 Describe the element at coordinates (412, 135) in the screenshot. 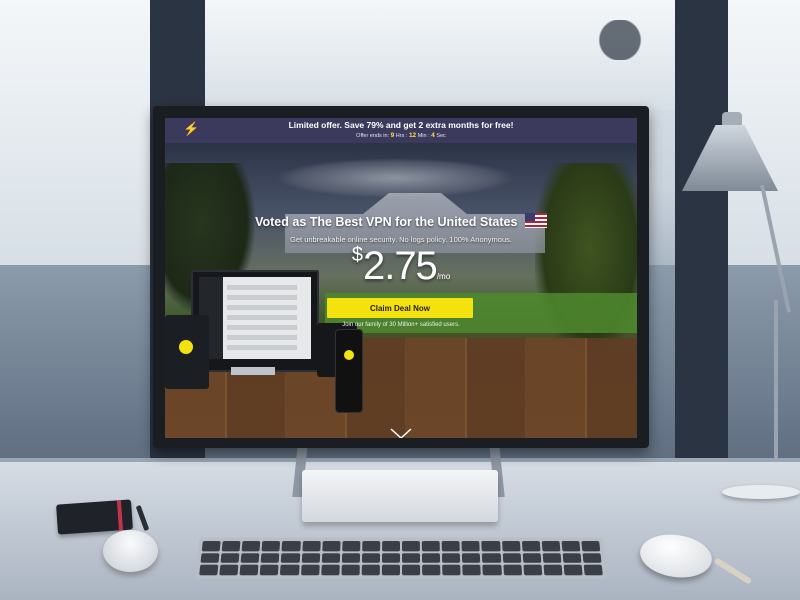

I see `countdown-minutes: 12` at that location.